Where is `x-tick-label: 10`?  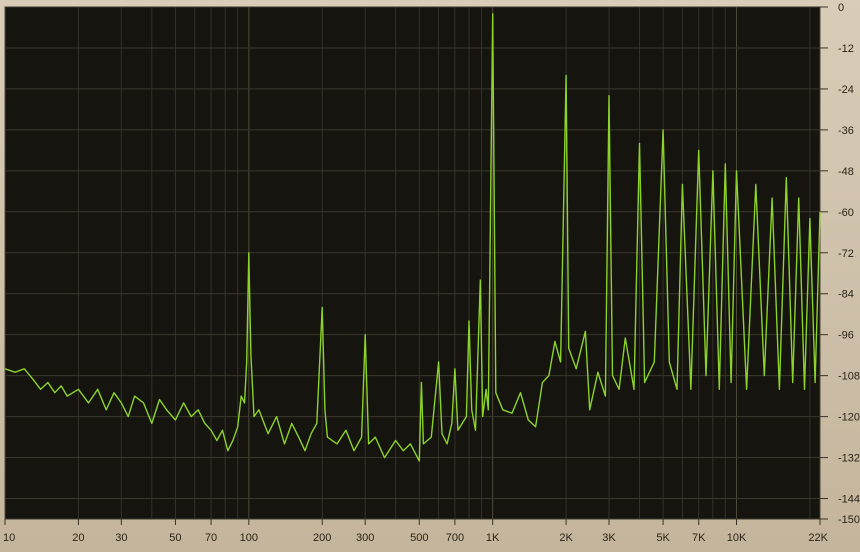 x-tick-label: 10 is located at coordinates (9, 538).